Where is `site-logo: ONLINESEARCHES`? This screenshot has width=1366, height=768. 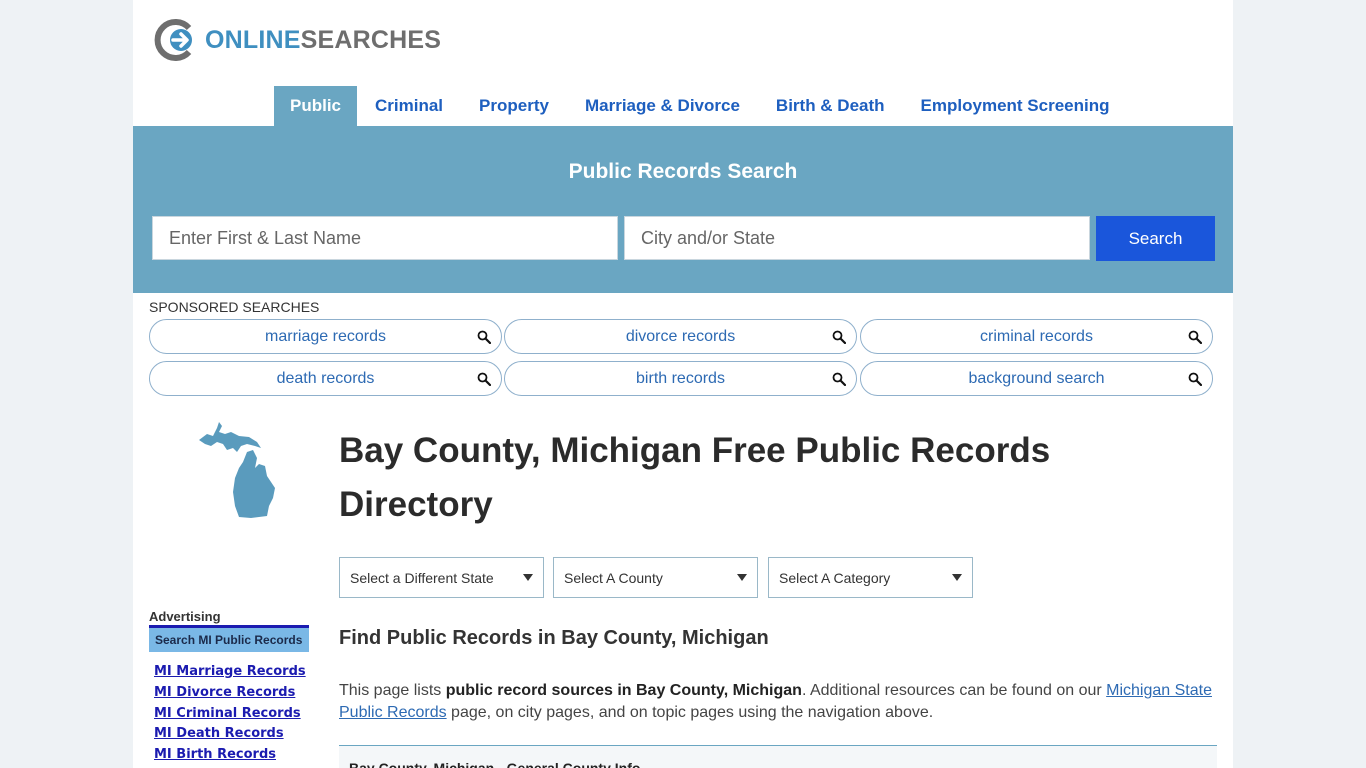 site-logo: ONLINESEARCHES is located at coordinates (297, 40).